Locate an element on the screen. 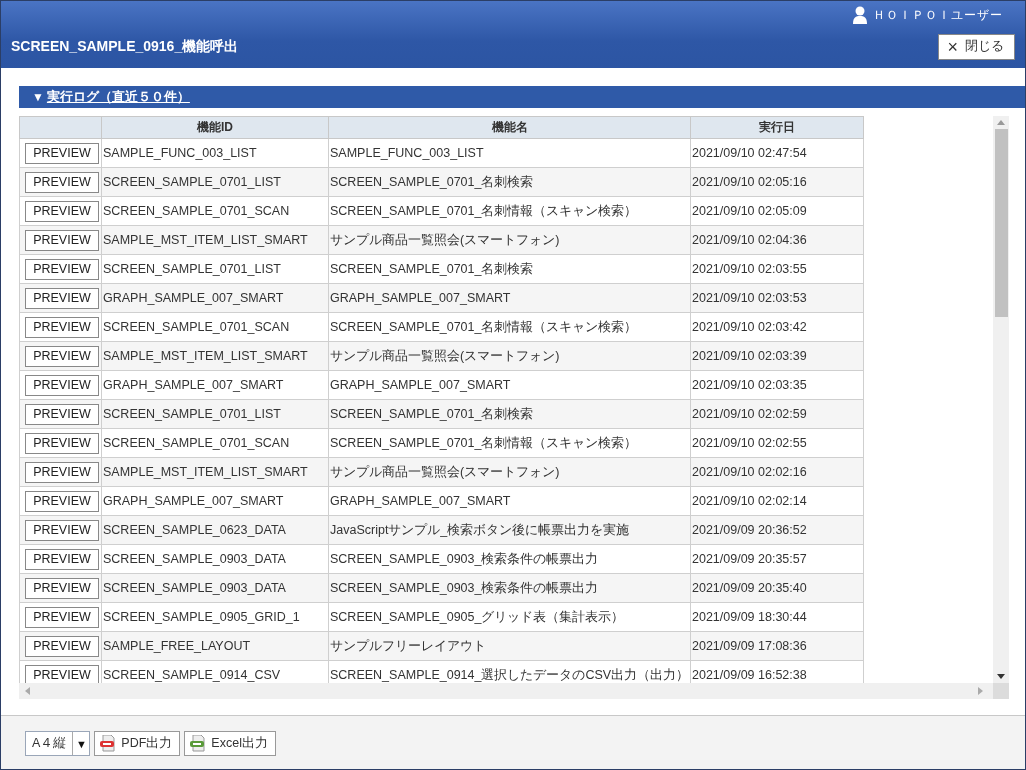 This screenshot has width=1026, height=770. table-cell: 2021/09/10 02:03:39 is located at coordinates (777, 356).